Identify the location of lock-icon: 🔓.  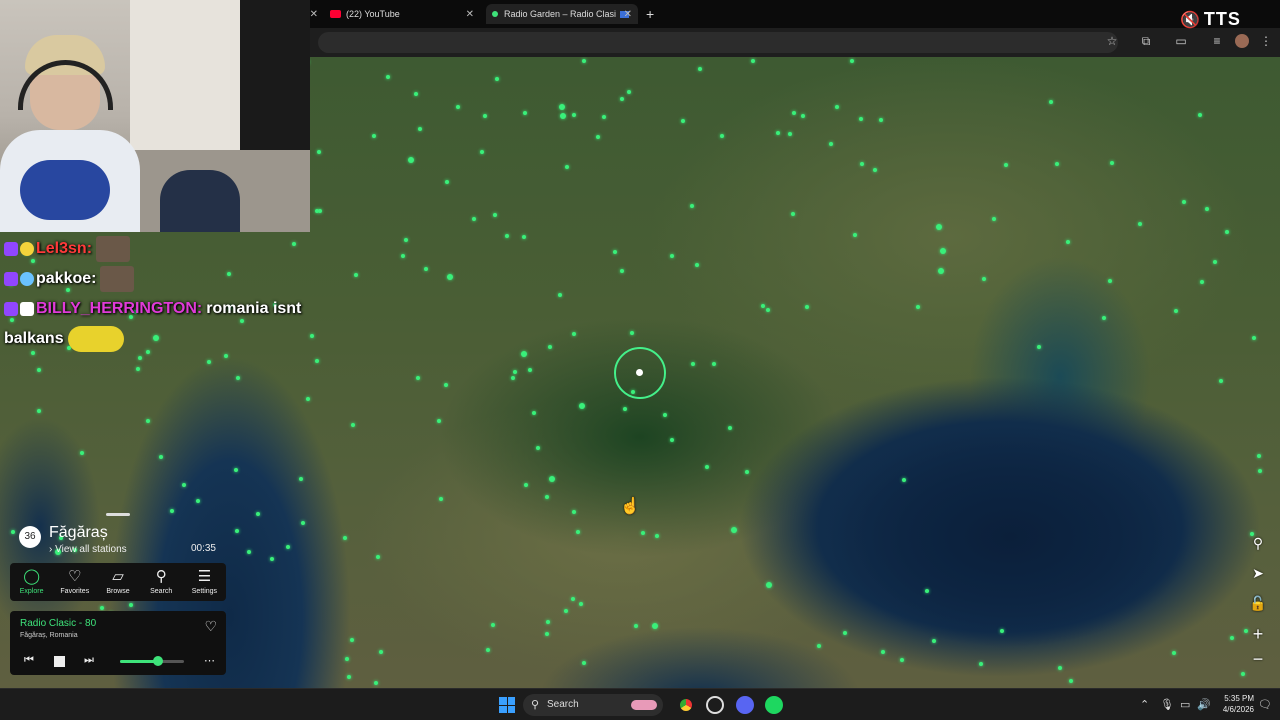
(1258, 603).